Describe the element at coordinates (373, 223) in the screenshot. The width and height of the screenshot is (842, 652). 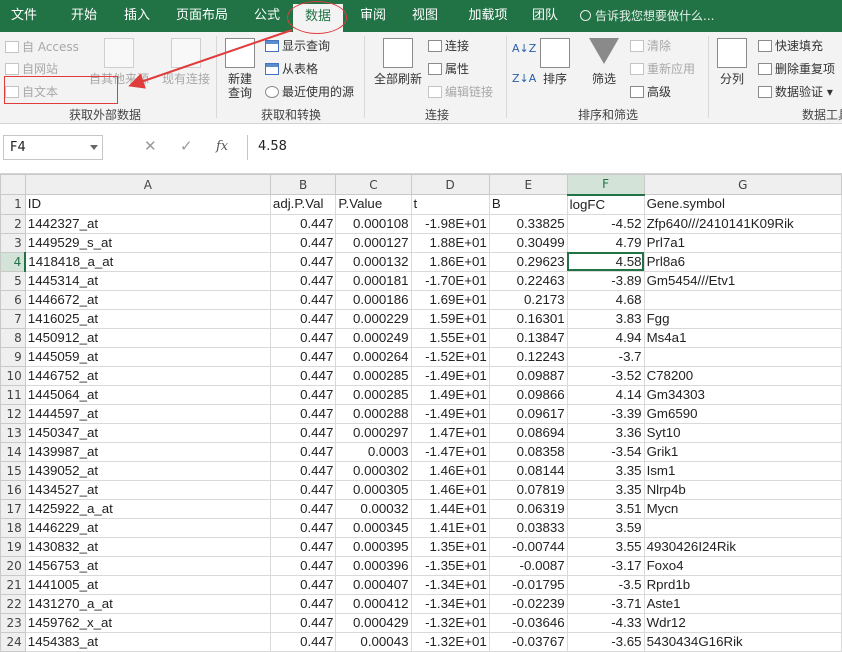
I see `cell-c2: 0.000108` at that location.